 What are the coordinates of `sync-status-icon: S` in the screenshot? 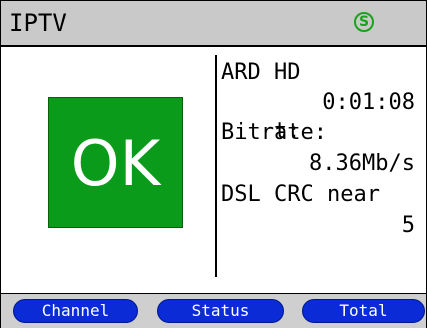 It's located at (364, 22).